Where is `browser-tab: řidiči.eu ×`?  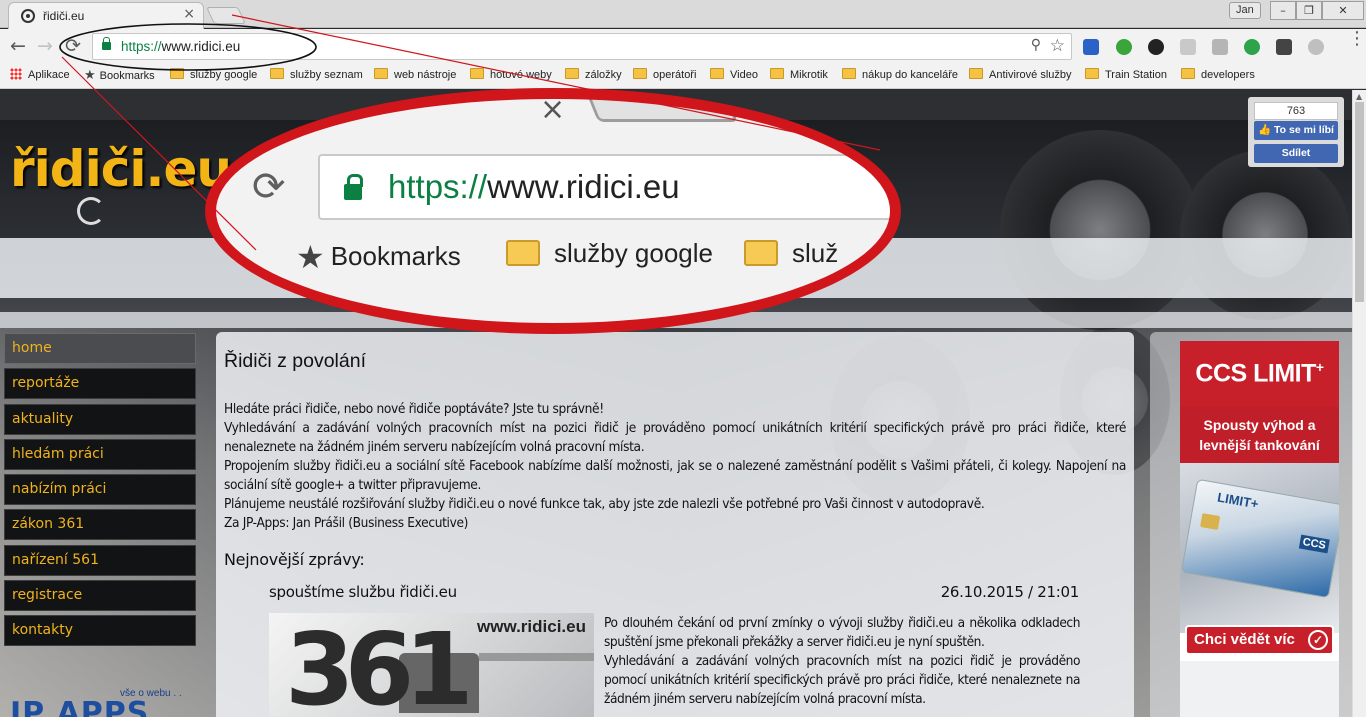
browser-tab: řidiči.eu × is located at coordinates (106, 15).